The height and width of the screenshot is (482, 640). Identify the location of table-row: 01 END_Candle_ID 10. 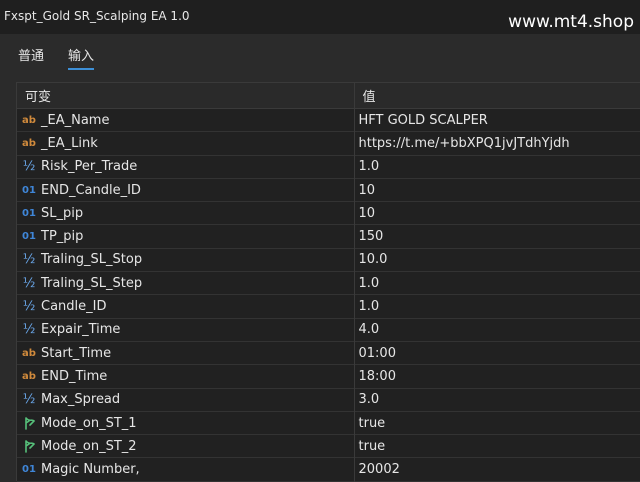
(328, 190).